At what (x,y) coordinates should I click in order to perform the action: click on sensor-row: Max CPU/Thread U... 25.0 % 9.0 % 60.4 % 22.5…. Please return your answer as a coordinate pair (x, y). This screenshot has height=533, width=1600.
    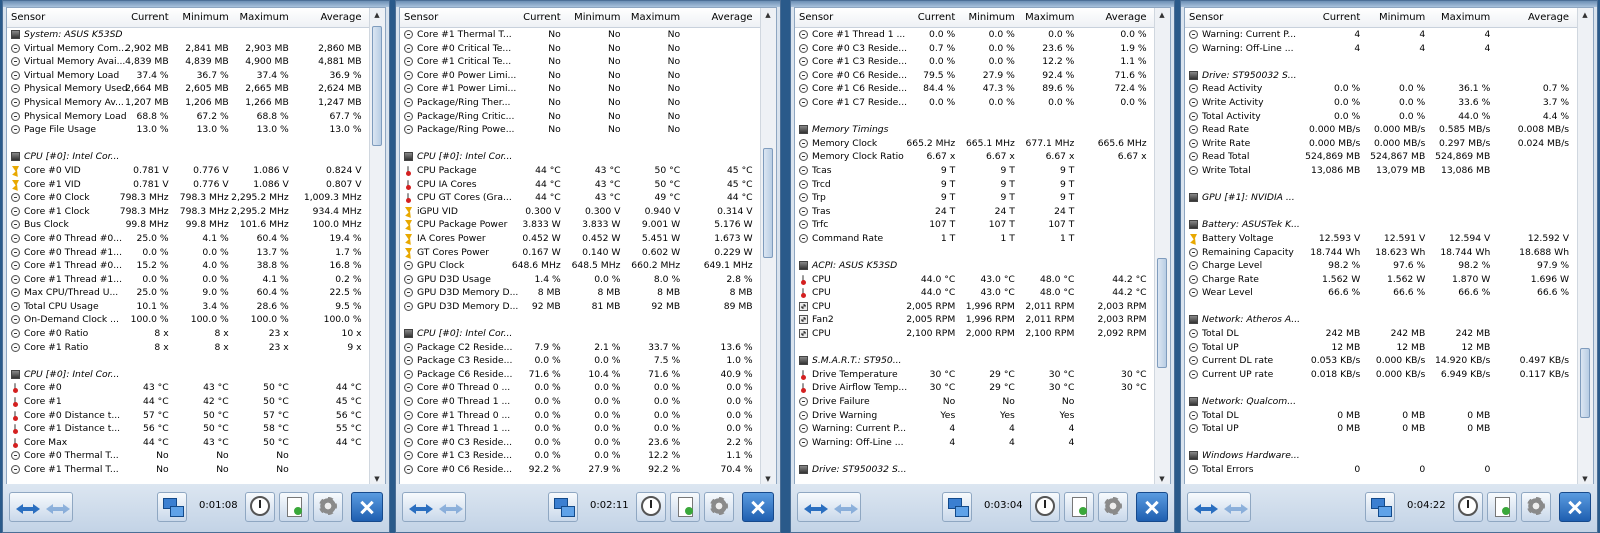
    Looking at the image, I should click on (188, 293).